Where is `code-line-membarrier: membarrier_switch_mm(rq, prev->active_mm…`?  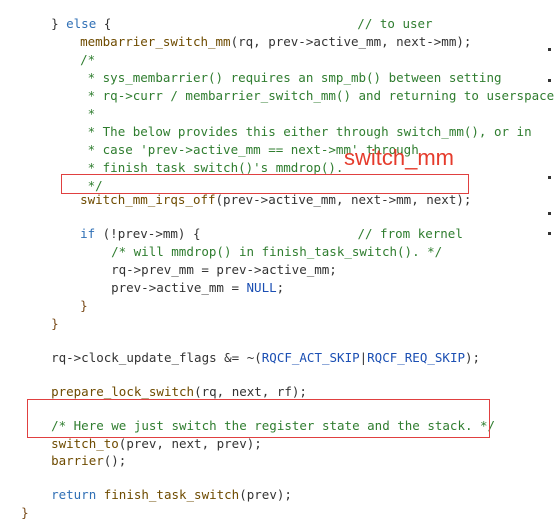 code-line-membarrier: membarrier_switch_mm(rq, prev->active_mm… is located at coordinates (268, 33).